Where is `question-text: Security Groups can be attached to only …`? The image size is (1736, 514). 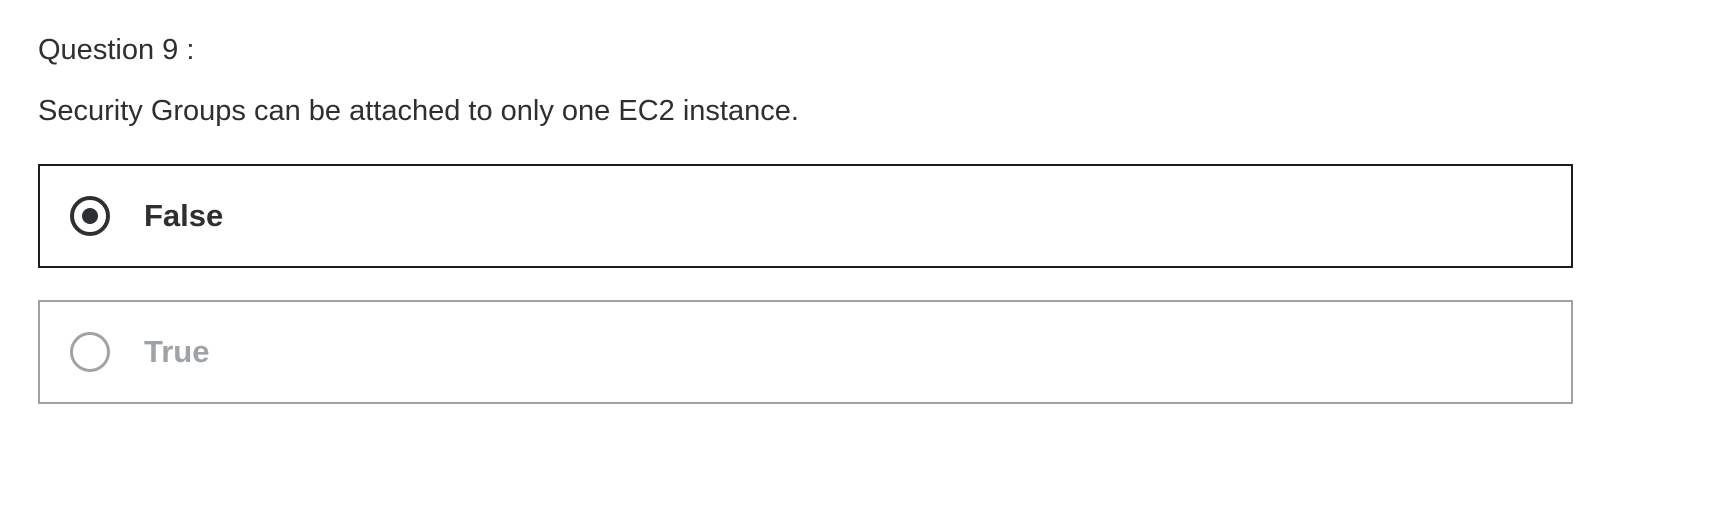
question-text: Security Groups can be attached to only … is located at coordinates (418, 111).